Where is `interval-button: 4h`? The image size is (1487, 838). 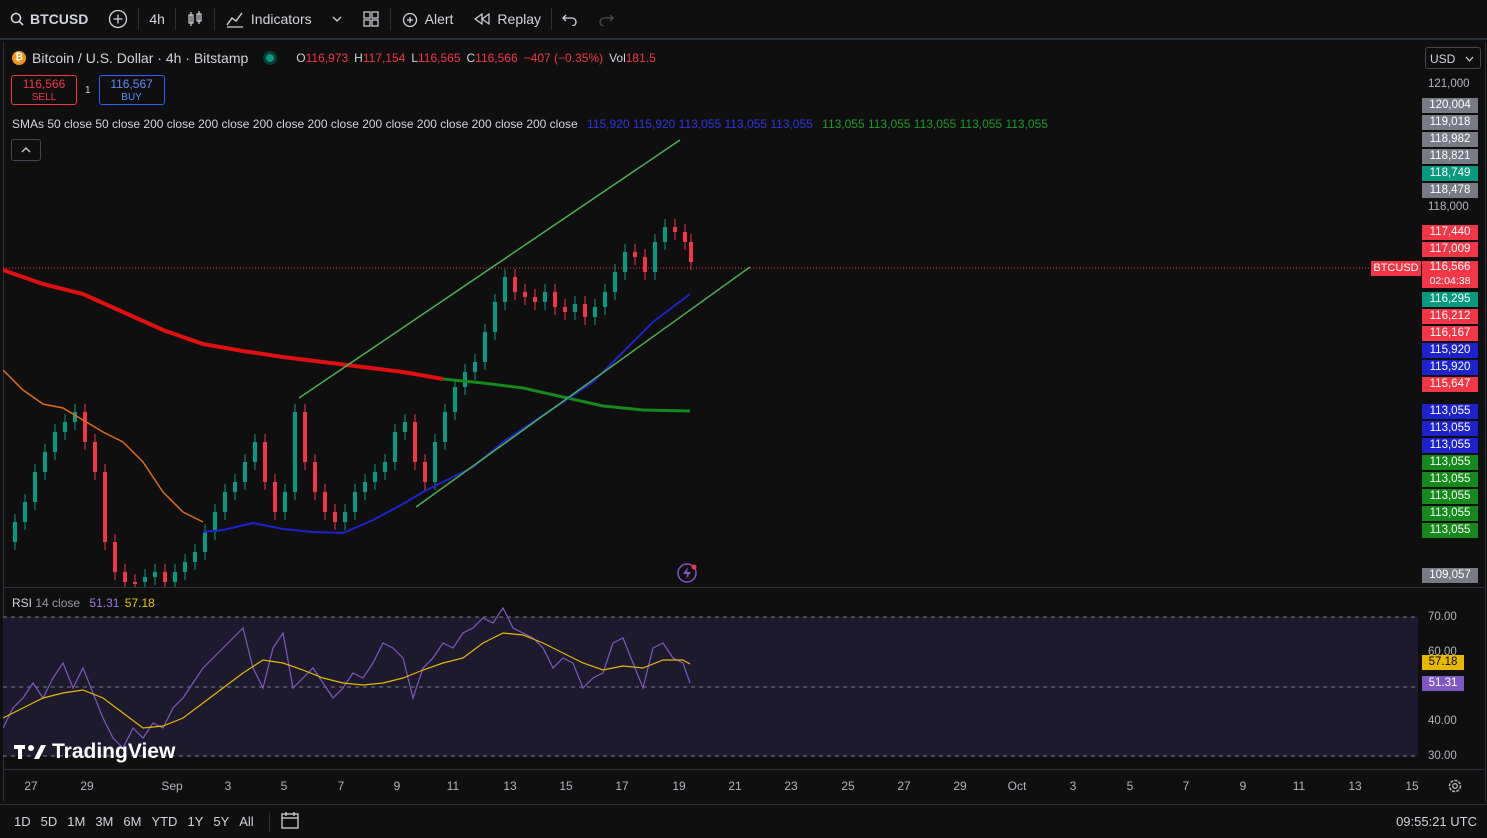 interval-button: 4h is located at coordinates (157, 19).